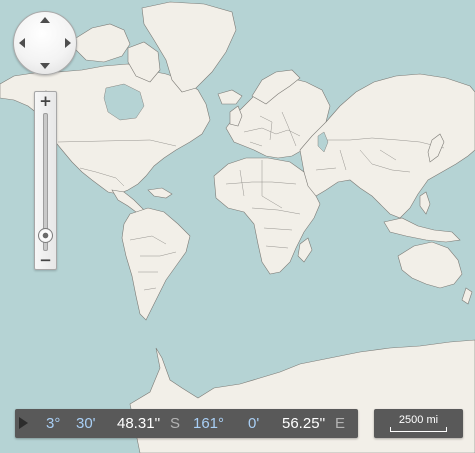 The image size is (475, 453). I want to click on zoom-in-button: +, so click(45, 101).